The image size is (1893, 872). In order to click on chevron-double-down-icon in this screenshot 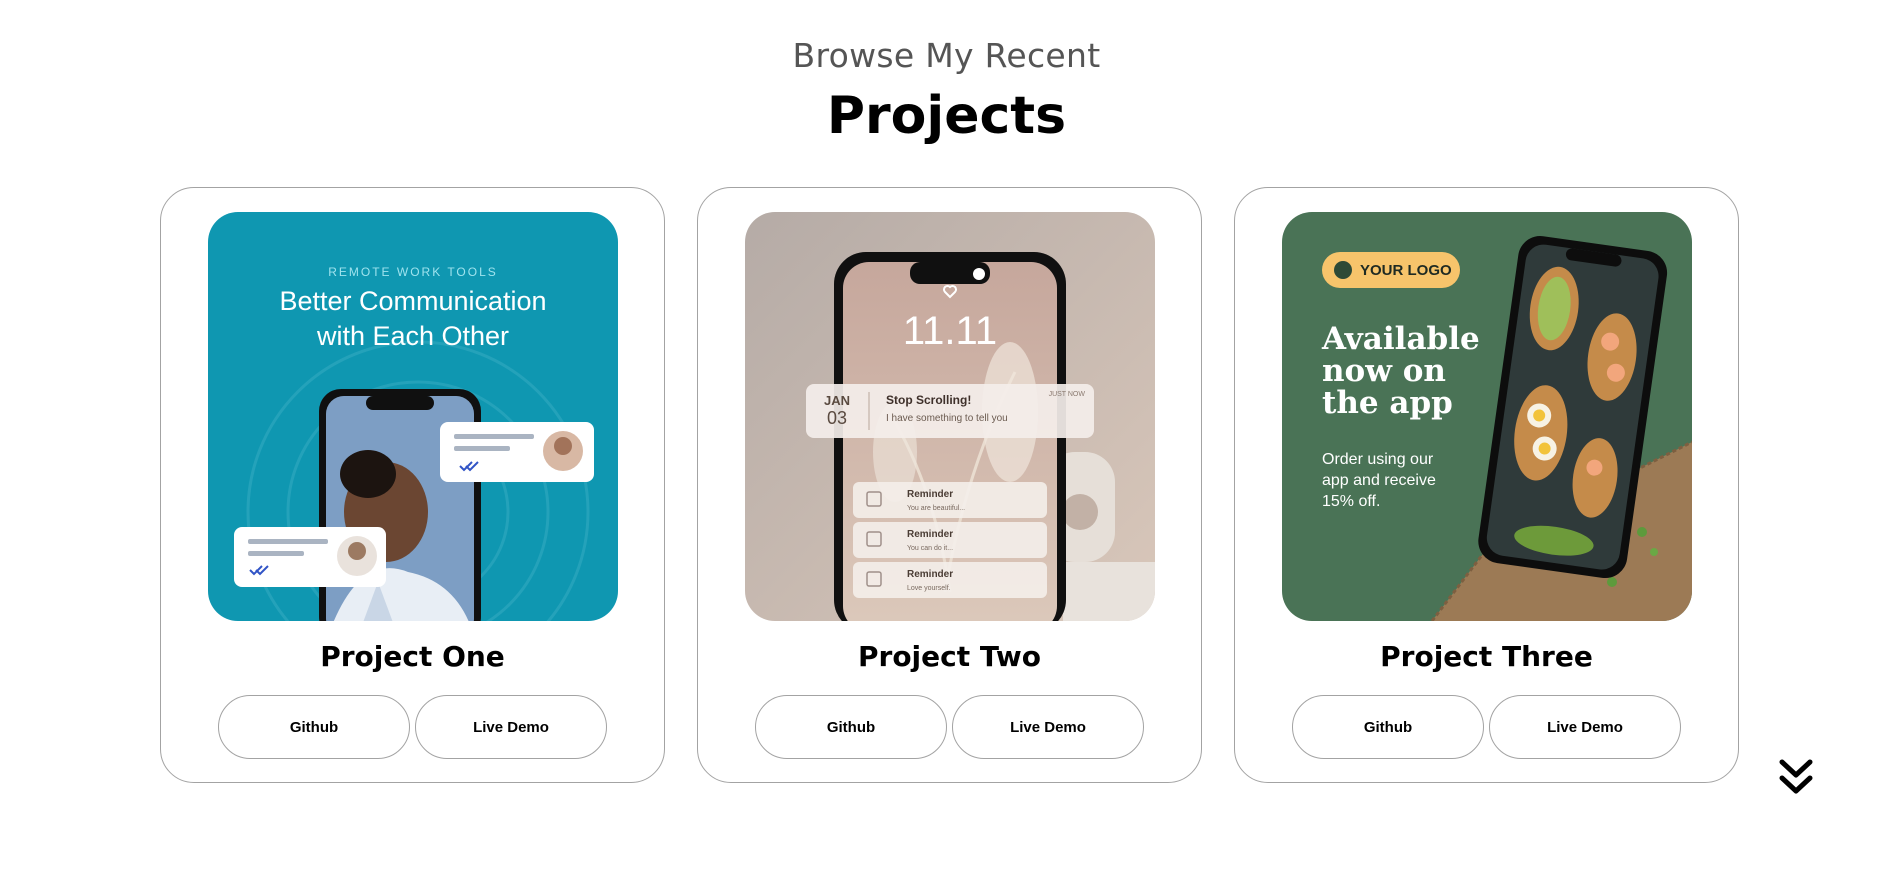, I will do `click(1796, 778)`.